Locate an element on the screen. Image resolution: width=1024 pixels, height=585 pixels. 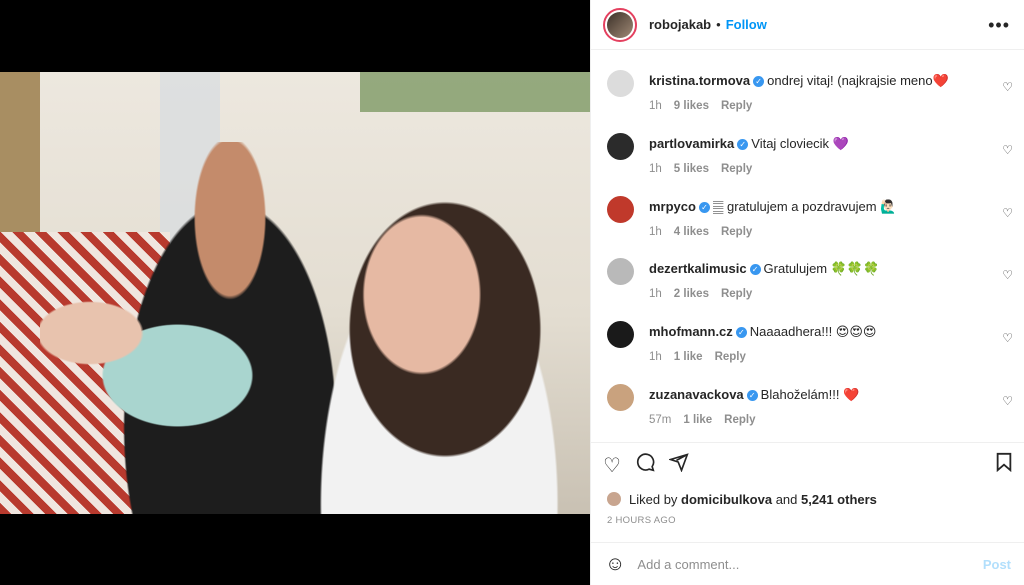
likes-and: and is located at coordinates (786, 499).